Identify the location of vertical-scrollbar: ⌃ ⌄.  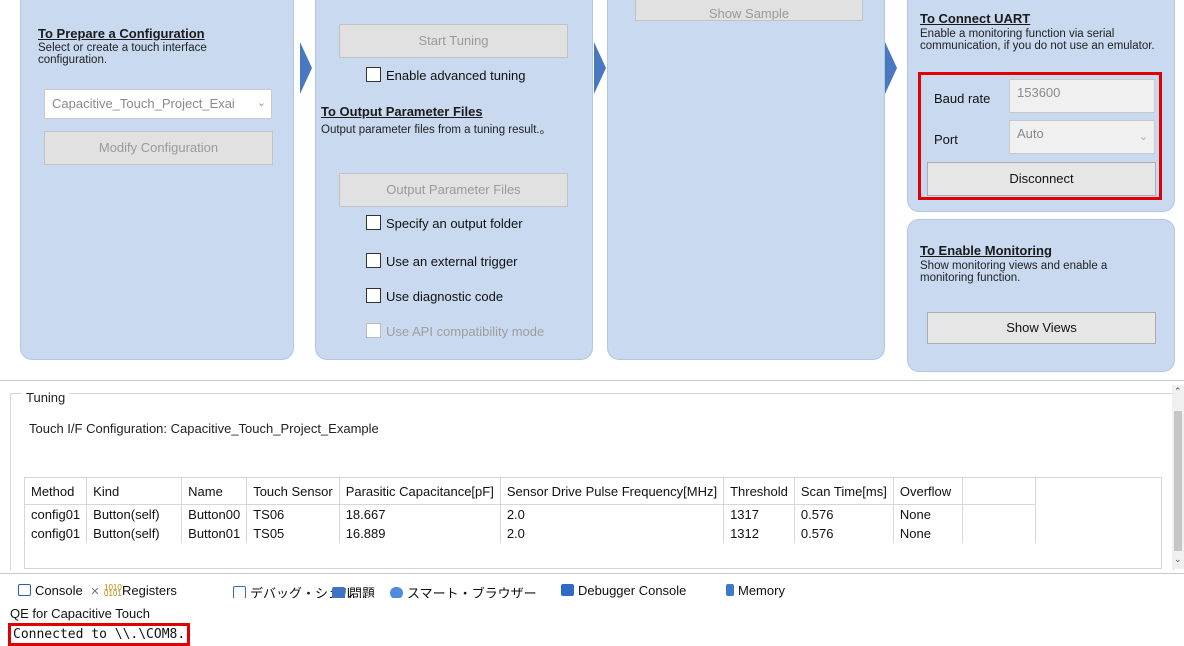
(1178, 477).